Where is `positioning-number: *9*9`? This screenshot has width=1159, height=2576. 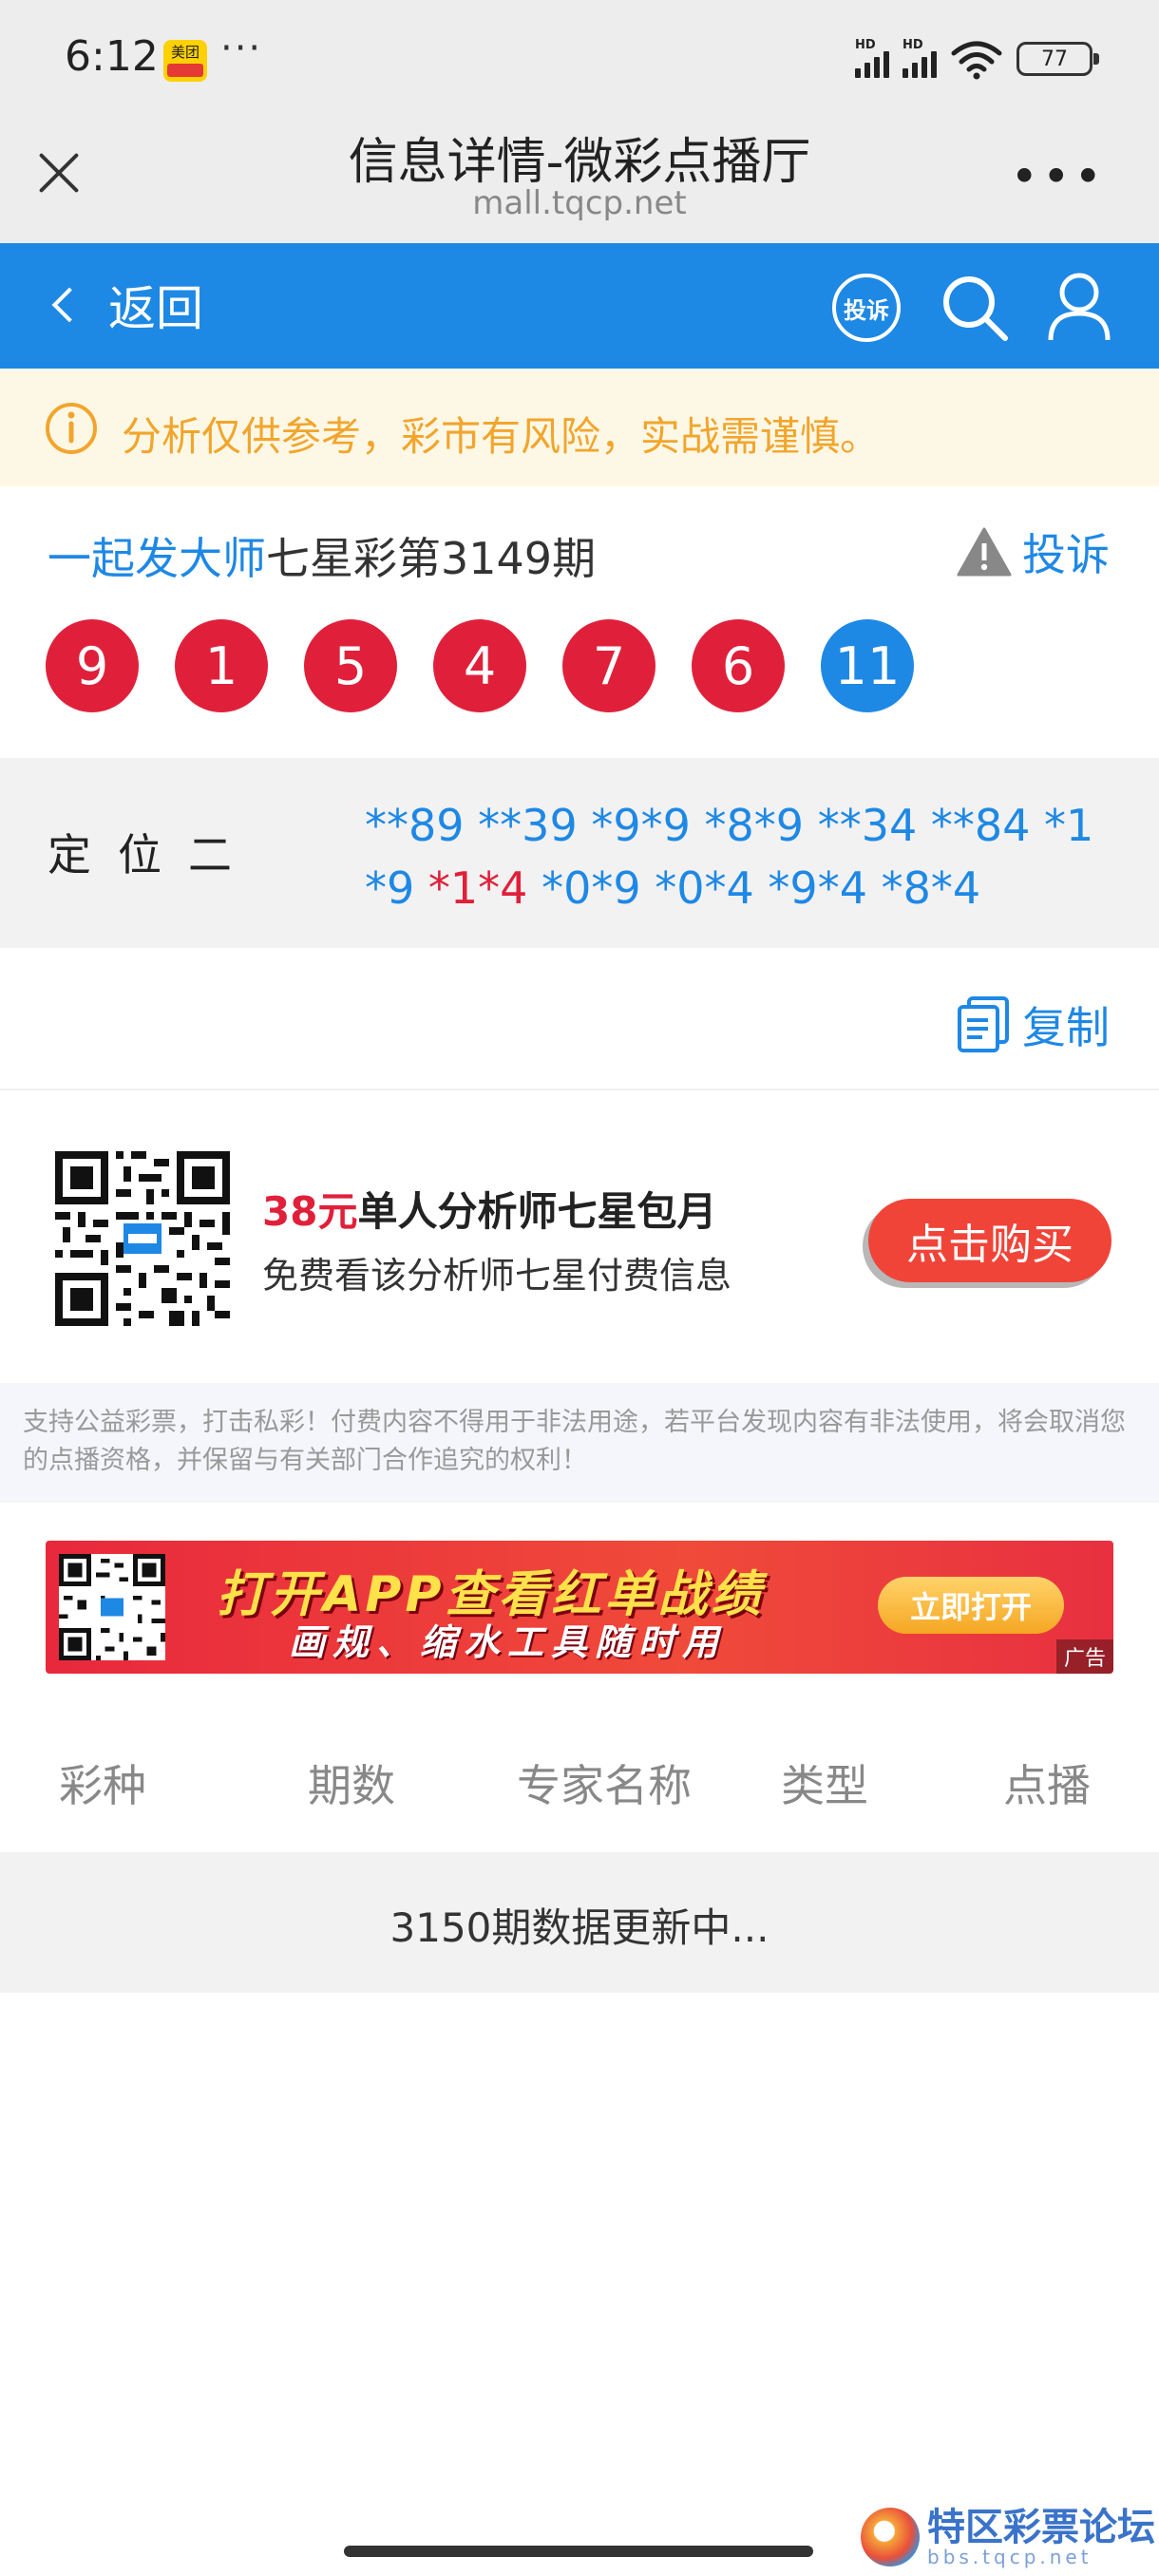 positioning-number: *9*9 is located at coordinates (641, 825).